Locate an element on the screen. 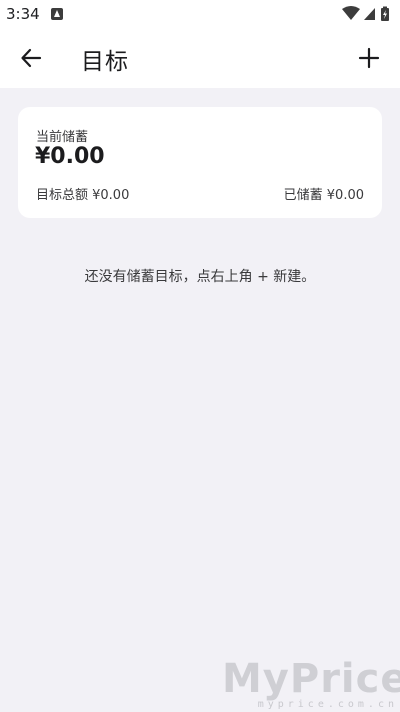 The width and height of the screenshot is (400, 712). status-bar: 3:34 is located at coordinates (200, 14).